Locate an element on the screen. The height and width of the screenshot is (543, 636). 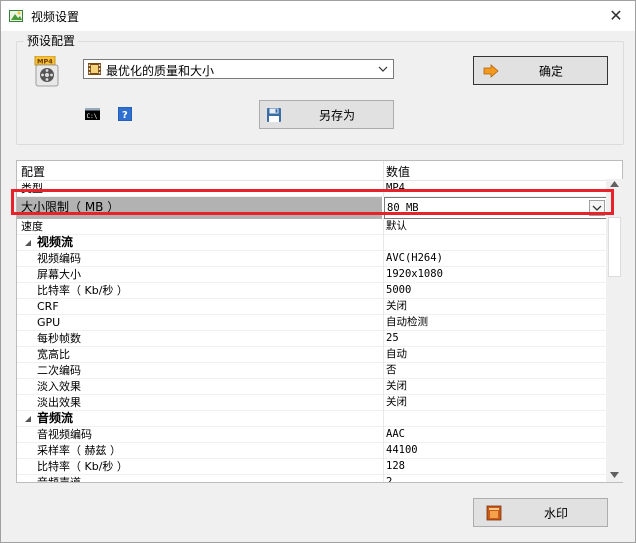
property-name: 淡入效果 is located at coordinates (59, 386).